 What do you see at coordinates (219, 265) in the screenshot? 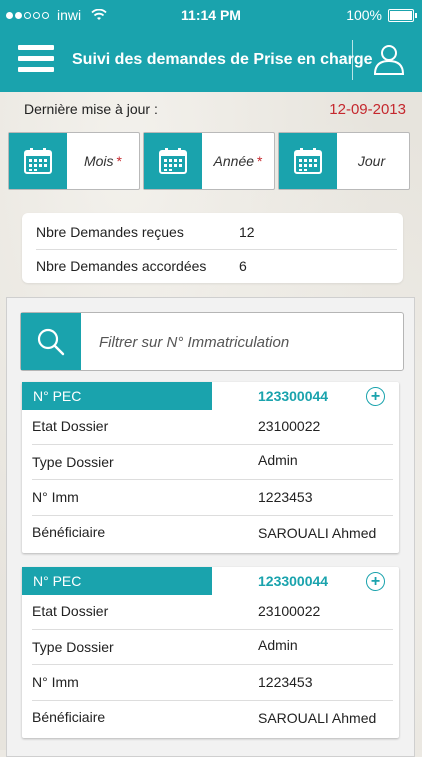
I see `stats-row-accepted: Nbre Demandes accordées 6` at bounding box center [219, 265].